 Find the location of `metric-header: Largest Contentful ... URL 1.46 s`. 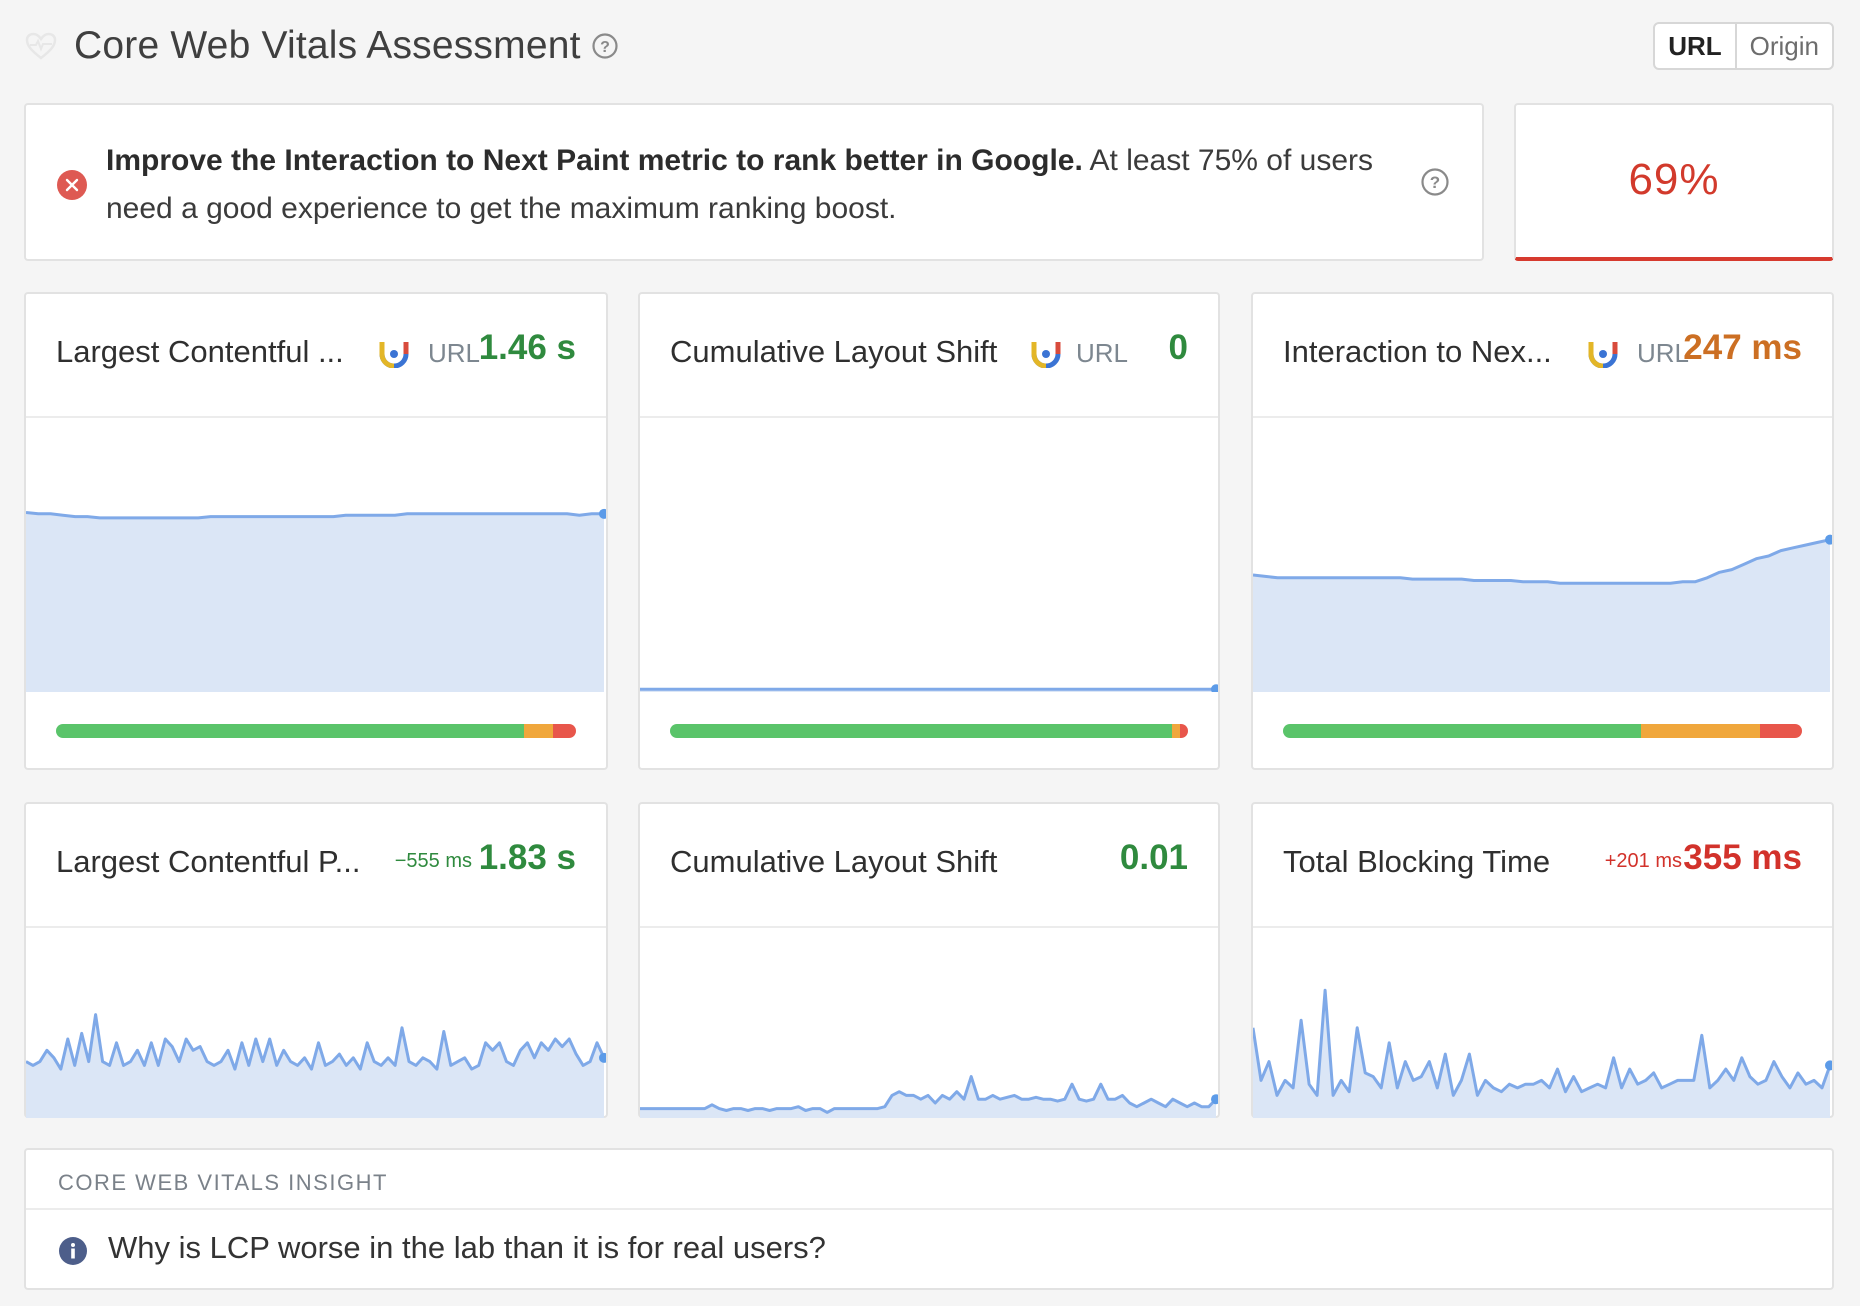

metric-header: Largest Contentful ... URL 1.46 s is located at coordinates (316, 356).